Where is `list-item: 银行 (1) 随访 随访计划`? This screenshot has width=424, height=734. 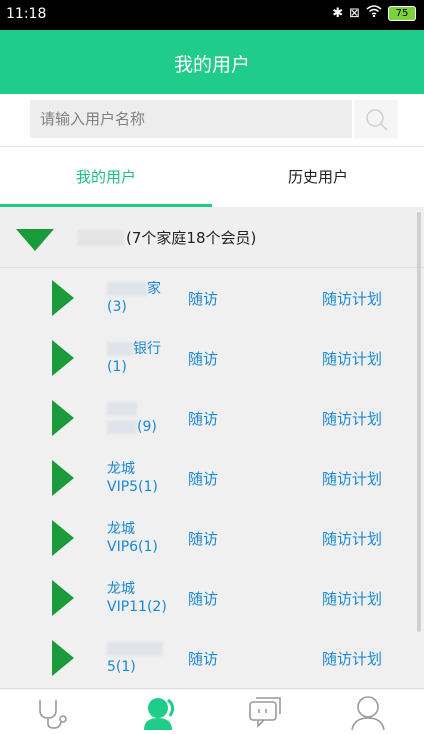 list-item: 银行 (1) 随访 随访计划 is located at coordinates (212, 358).